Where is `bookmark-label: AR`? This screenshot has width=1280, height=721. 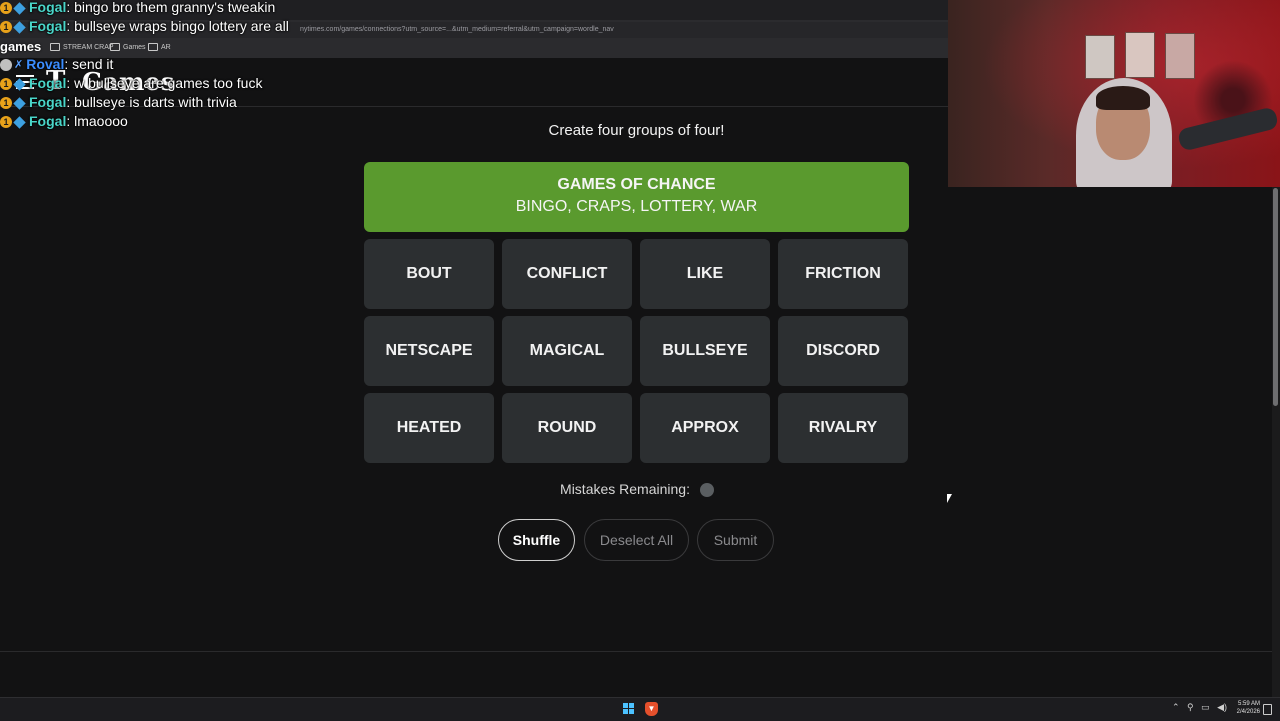
bookmark-label: AR is located at coordinates (166, 47).